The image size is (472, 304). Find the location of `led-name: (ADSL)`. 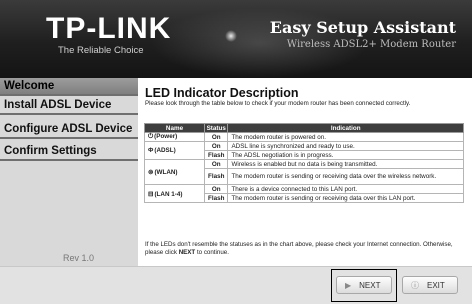

led-name: (ADSL) is located at coordinates (165, 150).